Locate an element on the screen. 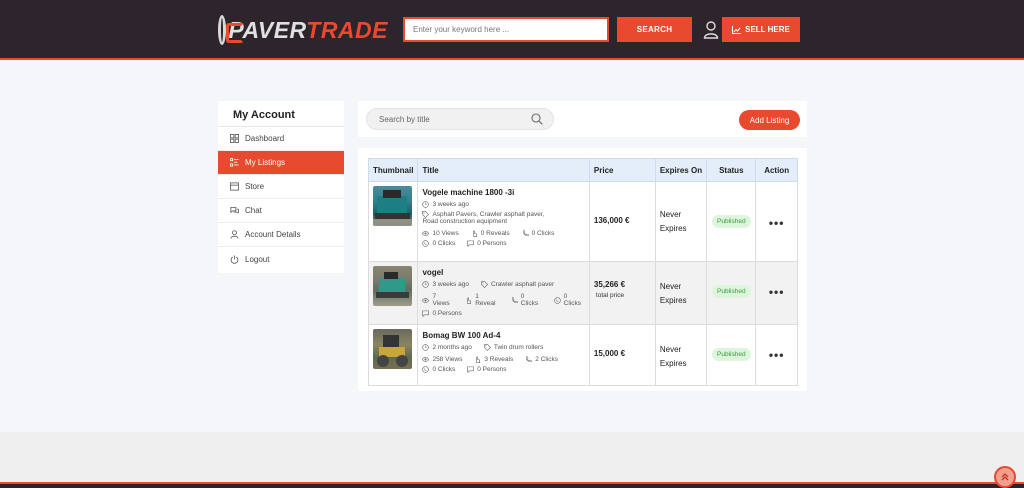  double-chevron-up-icon is located at coordinates (1005, 477).